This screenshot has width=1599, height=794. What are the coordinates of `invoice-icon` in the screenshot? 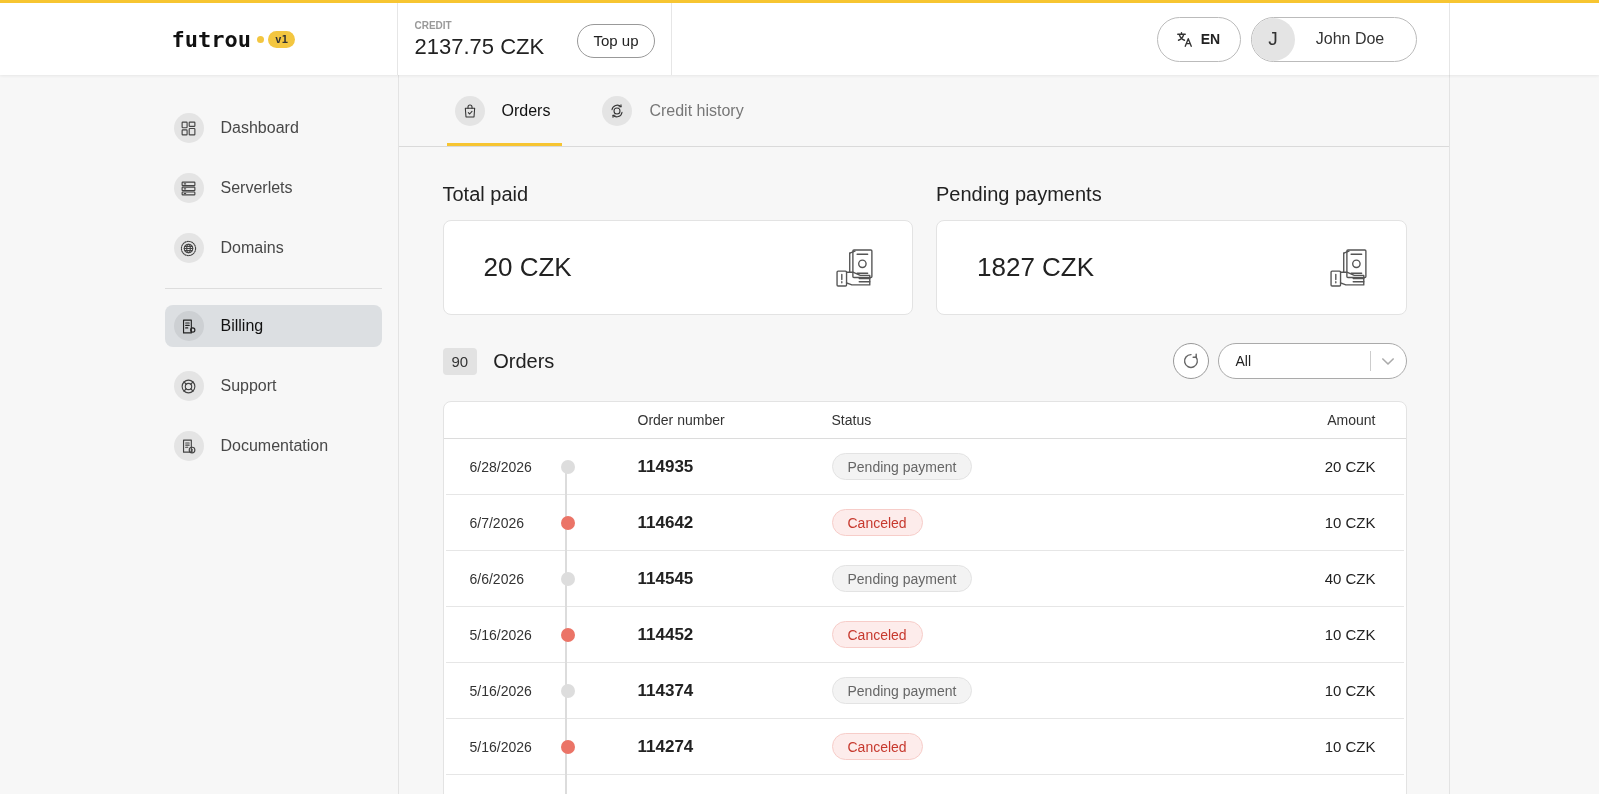 It's located at (188, 326).